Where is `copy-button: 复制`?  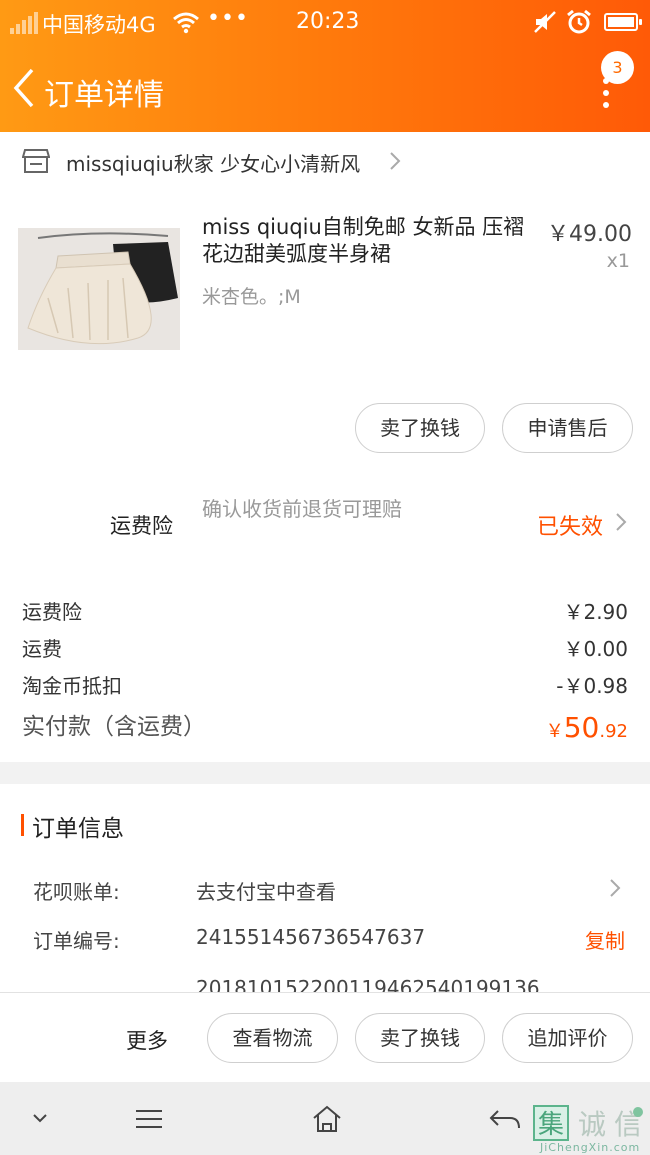 copy-button: 复制 is located at coordinates (605, 939).